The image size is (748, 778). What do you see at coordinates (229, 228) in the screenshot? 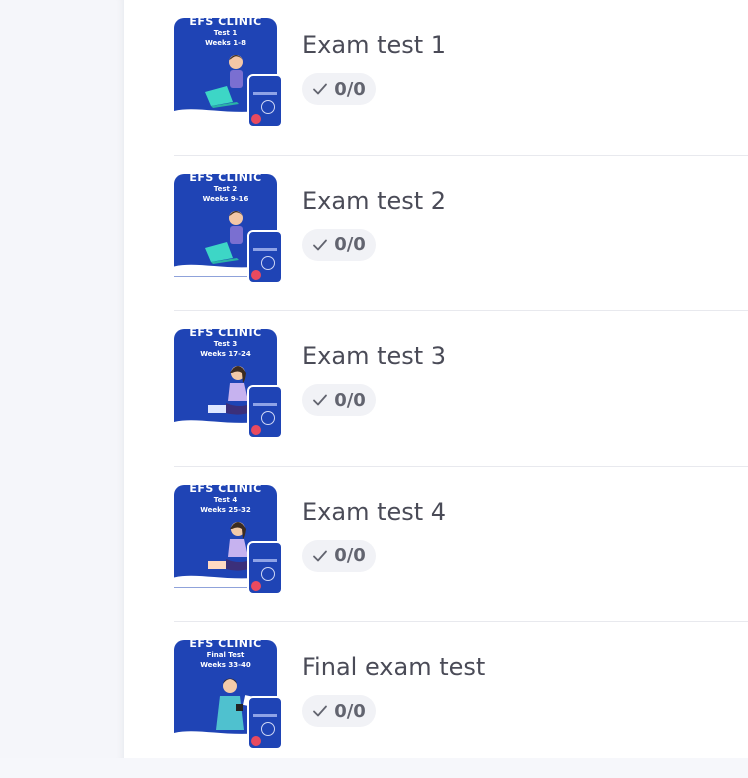
I see `course-thumbnail: EFS CLINIC Test 2 Weeks 9-16` at bounding box center [229, 228].